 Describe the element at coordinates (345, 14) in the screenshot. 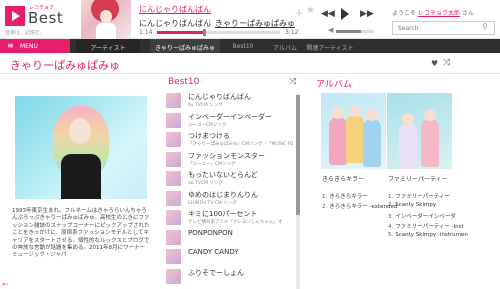

I see `play-icon` at that location.